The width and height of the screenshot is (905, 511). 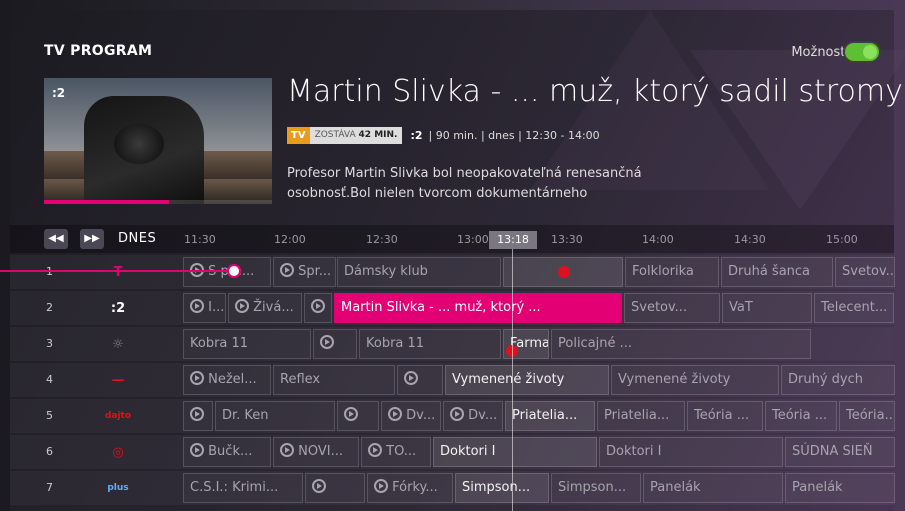 I want to click on program-title: Dámsky klub, so click(x=386, y=271).